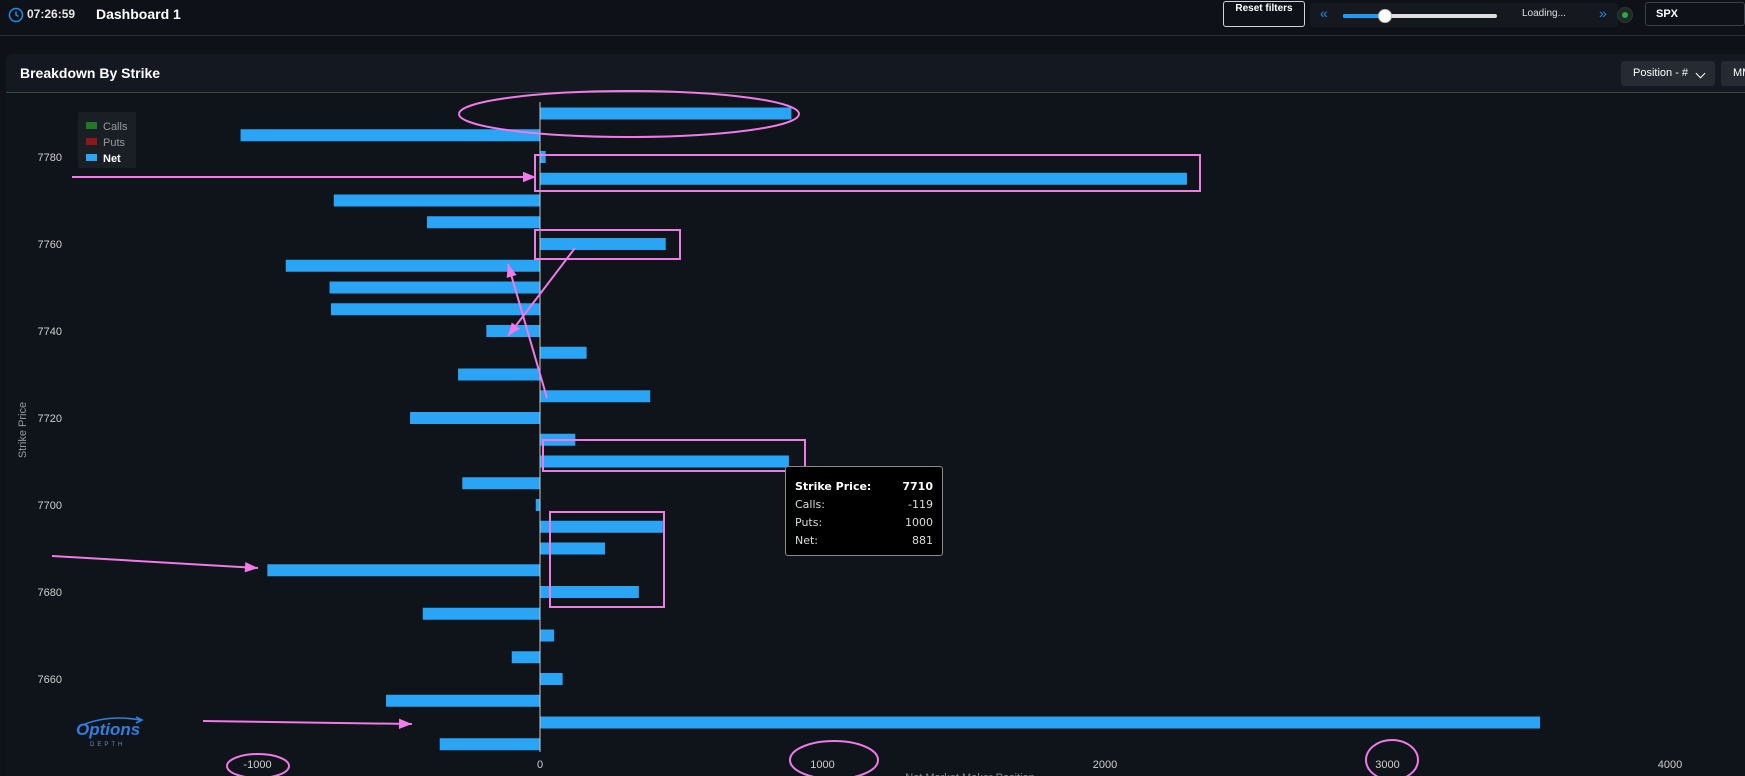  I want to click on tooltip-value: 1000, so click(919, 522).